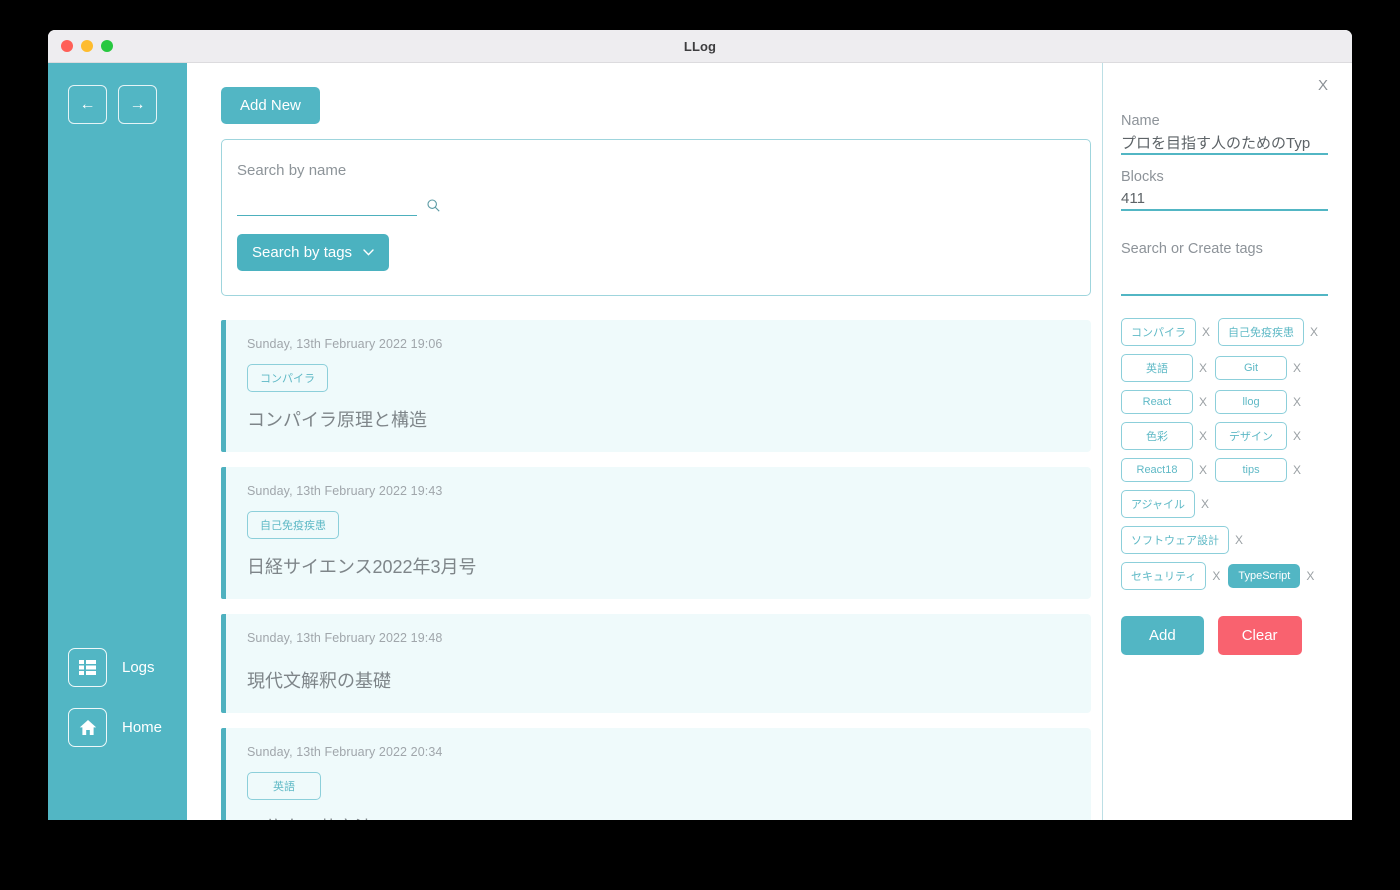 The height and width of the screenshot is (890, 1400). Describe the element at coordinates (1162, 635) in the screenshot. I see `add-button: Add` at that location.